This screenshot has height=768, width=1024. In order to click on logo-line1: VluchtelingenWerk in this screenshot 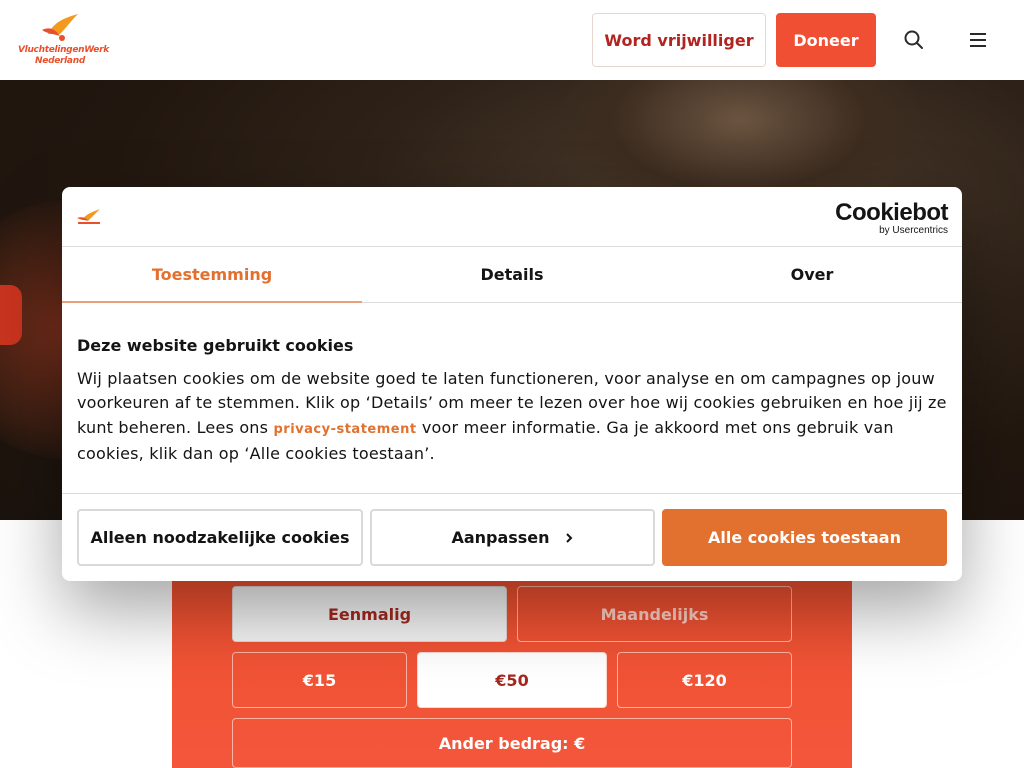, I will do `click(63, 50)`.